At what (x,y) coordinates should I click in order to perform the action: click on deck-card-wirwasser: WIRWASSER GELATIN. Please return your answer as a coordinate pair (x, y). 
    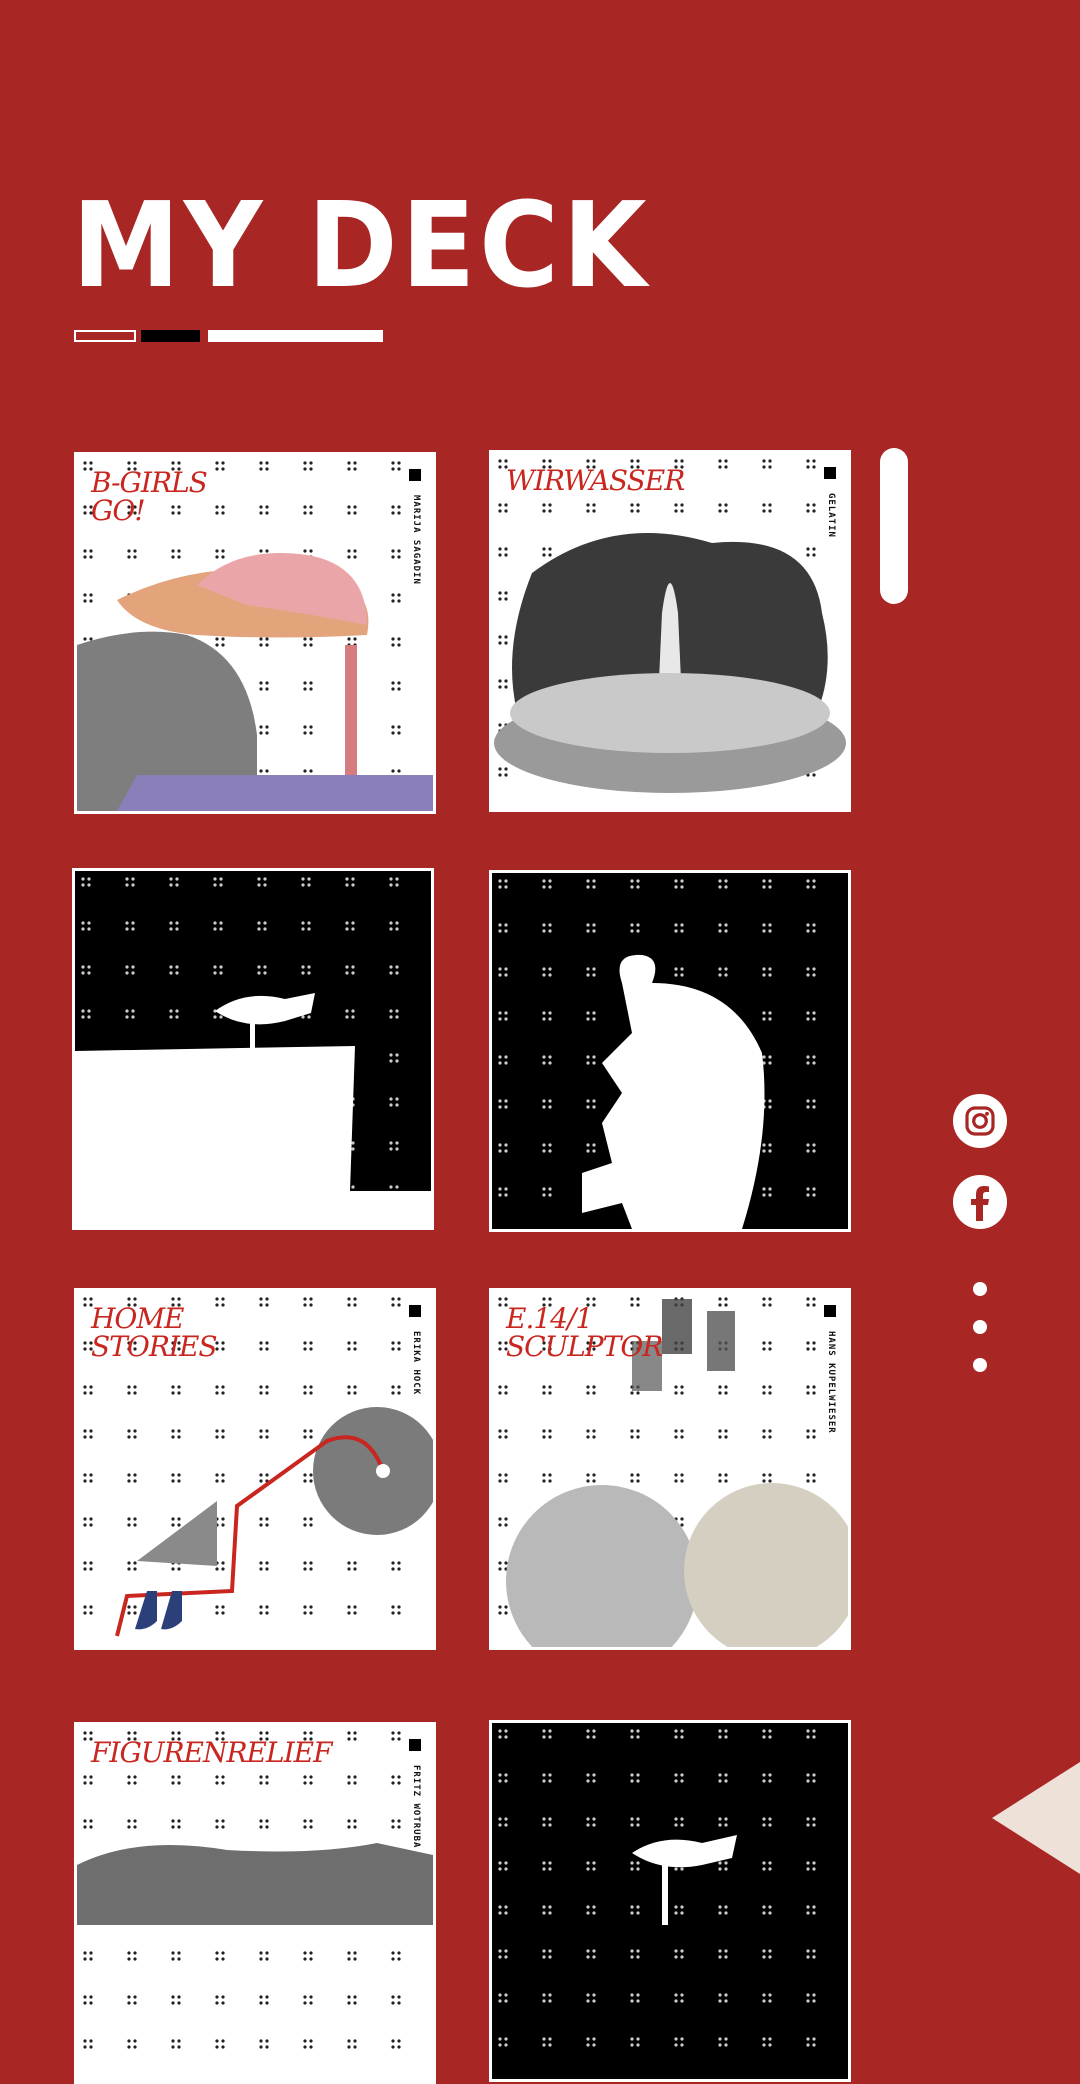
    Looking at the image, I should click on (670, 631).